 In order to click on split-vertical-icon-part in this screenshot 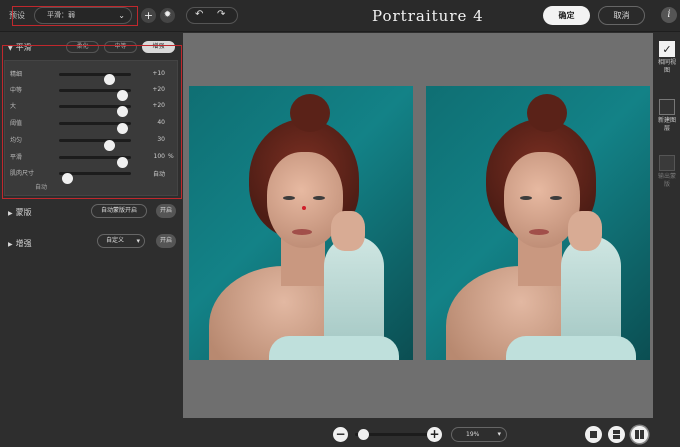, I will do `click(642, 434)`.